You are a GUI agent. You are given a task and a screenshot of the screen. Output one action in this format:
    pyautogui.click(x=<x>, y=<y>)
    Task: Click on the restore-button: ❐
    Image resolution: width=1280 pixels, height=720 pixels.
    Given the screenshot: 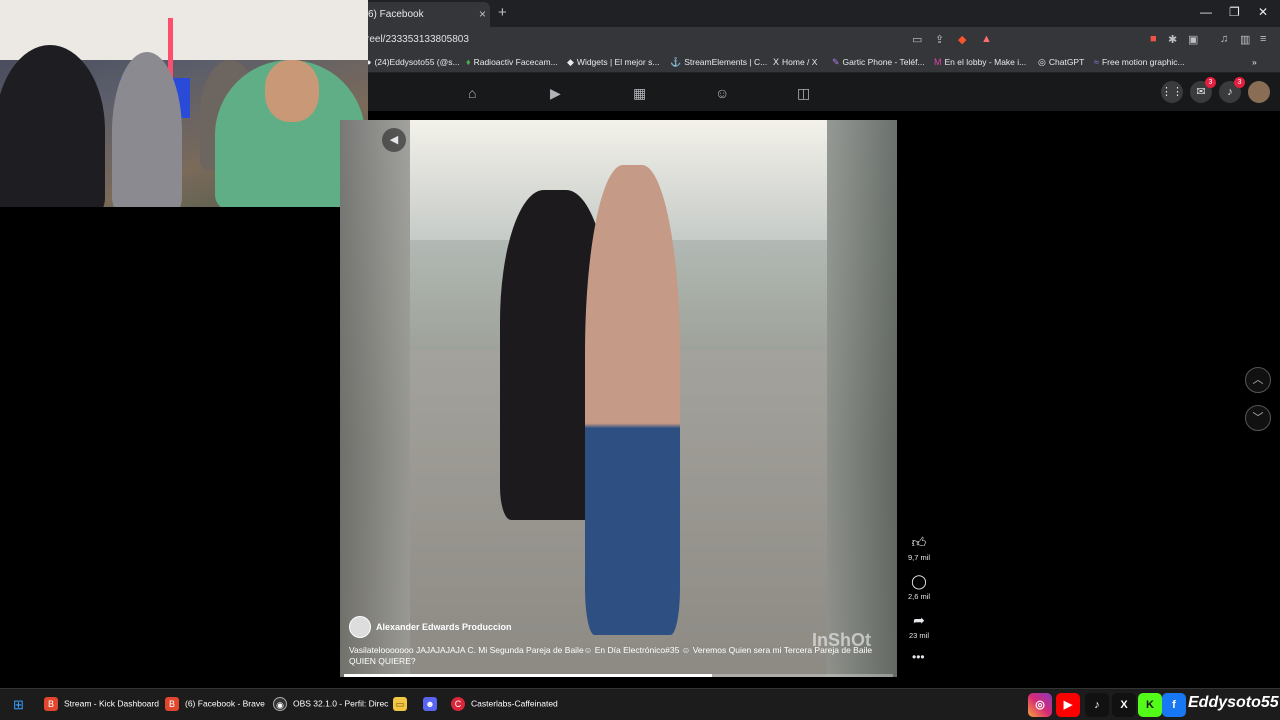 What is the action you would take?
    pyautogui.click(x=1234, y=12)
    